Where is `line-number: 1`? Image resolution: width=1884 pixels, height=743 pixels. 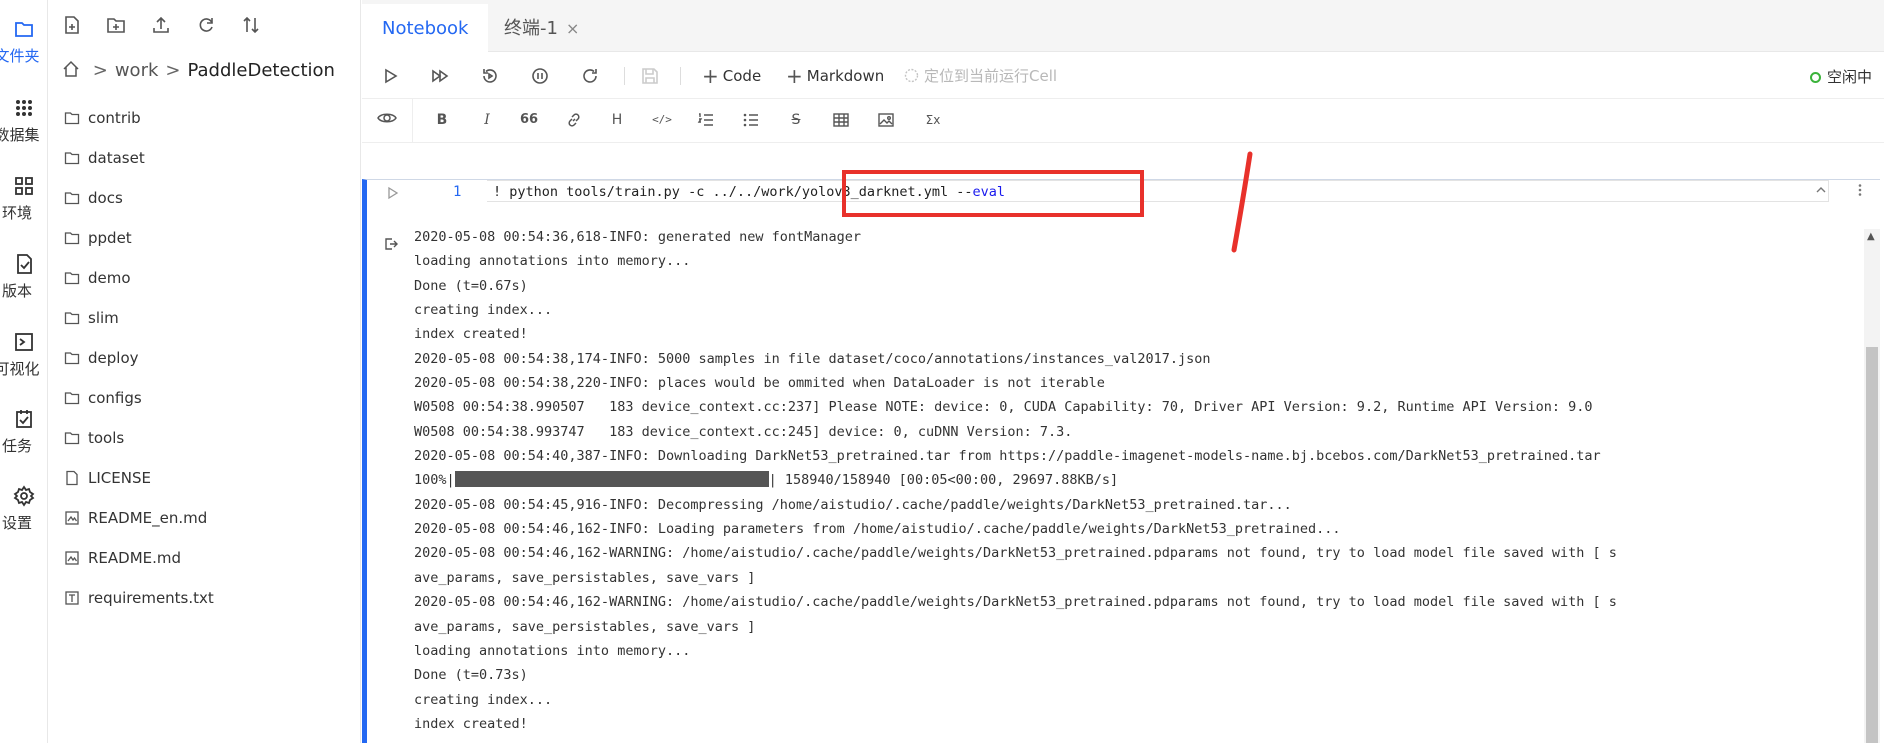 line-number: 1 is located at coordinates (457, 192).